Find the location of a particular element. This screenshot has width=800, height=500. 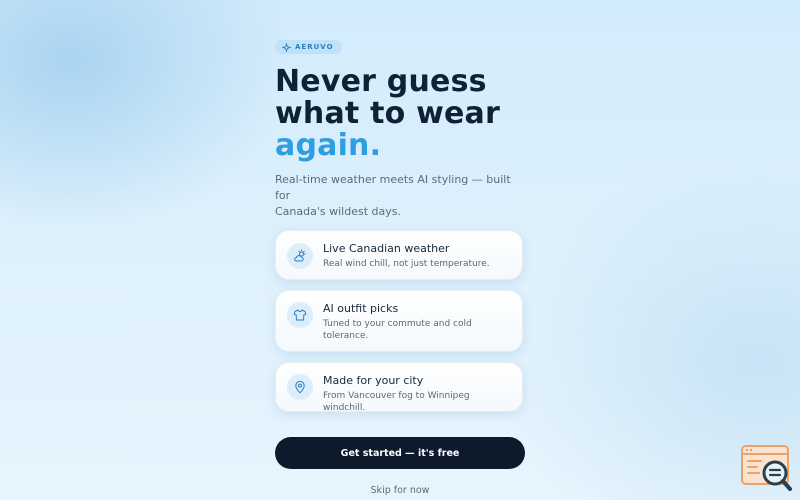

app-logo-icon is located at coordinates (766, 468).